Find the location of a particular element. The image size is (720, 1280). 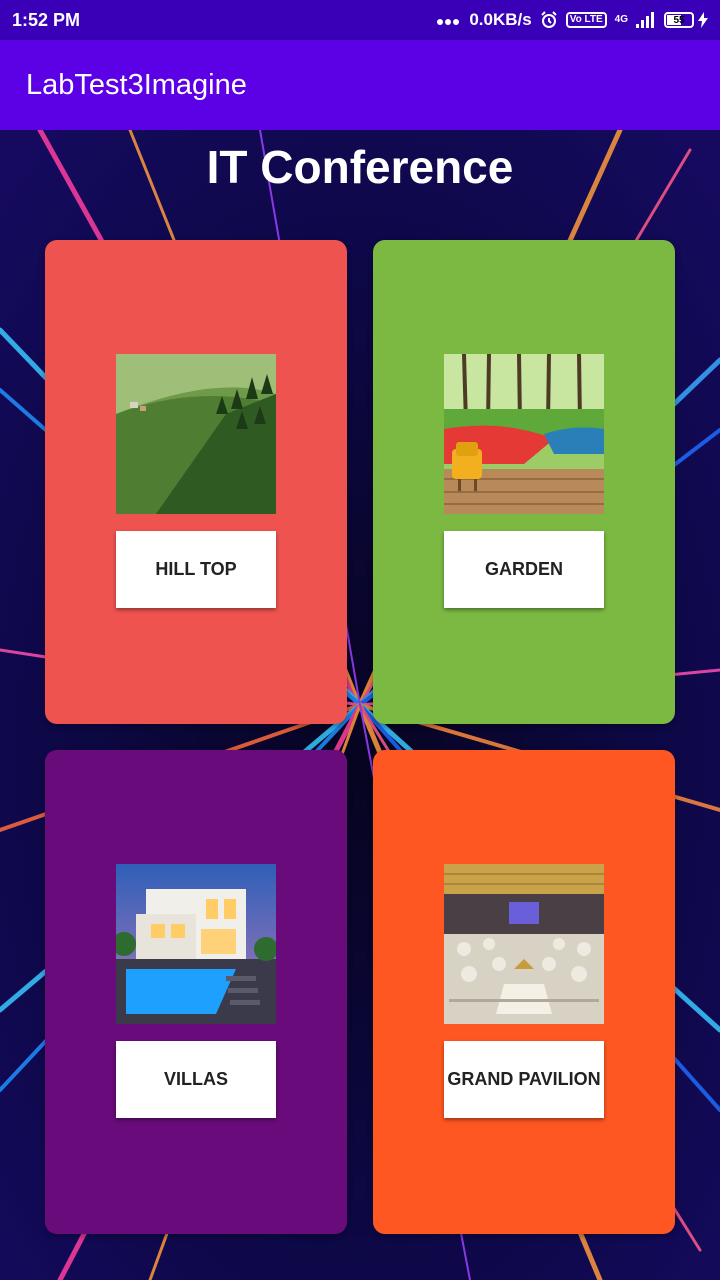

garden-image is located at coordinates (524, 434).